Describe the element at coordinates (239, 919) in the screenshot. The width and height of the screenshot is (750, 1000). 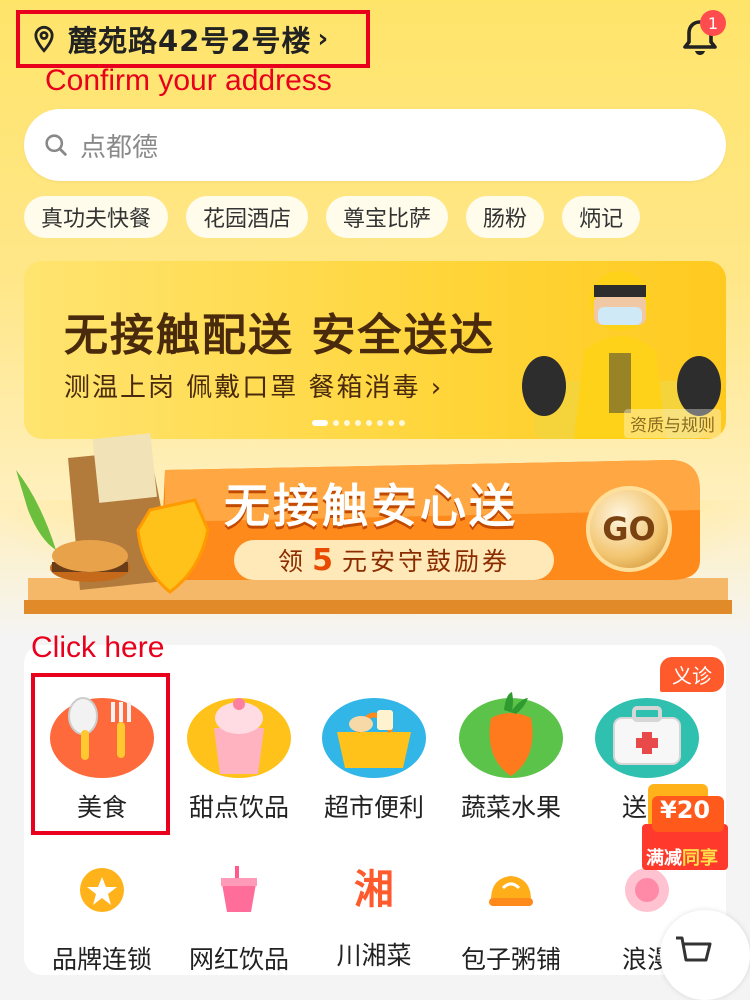
I see `category-trendy-drinks: 网红饮品` at that location.